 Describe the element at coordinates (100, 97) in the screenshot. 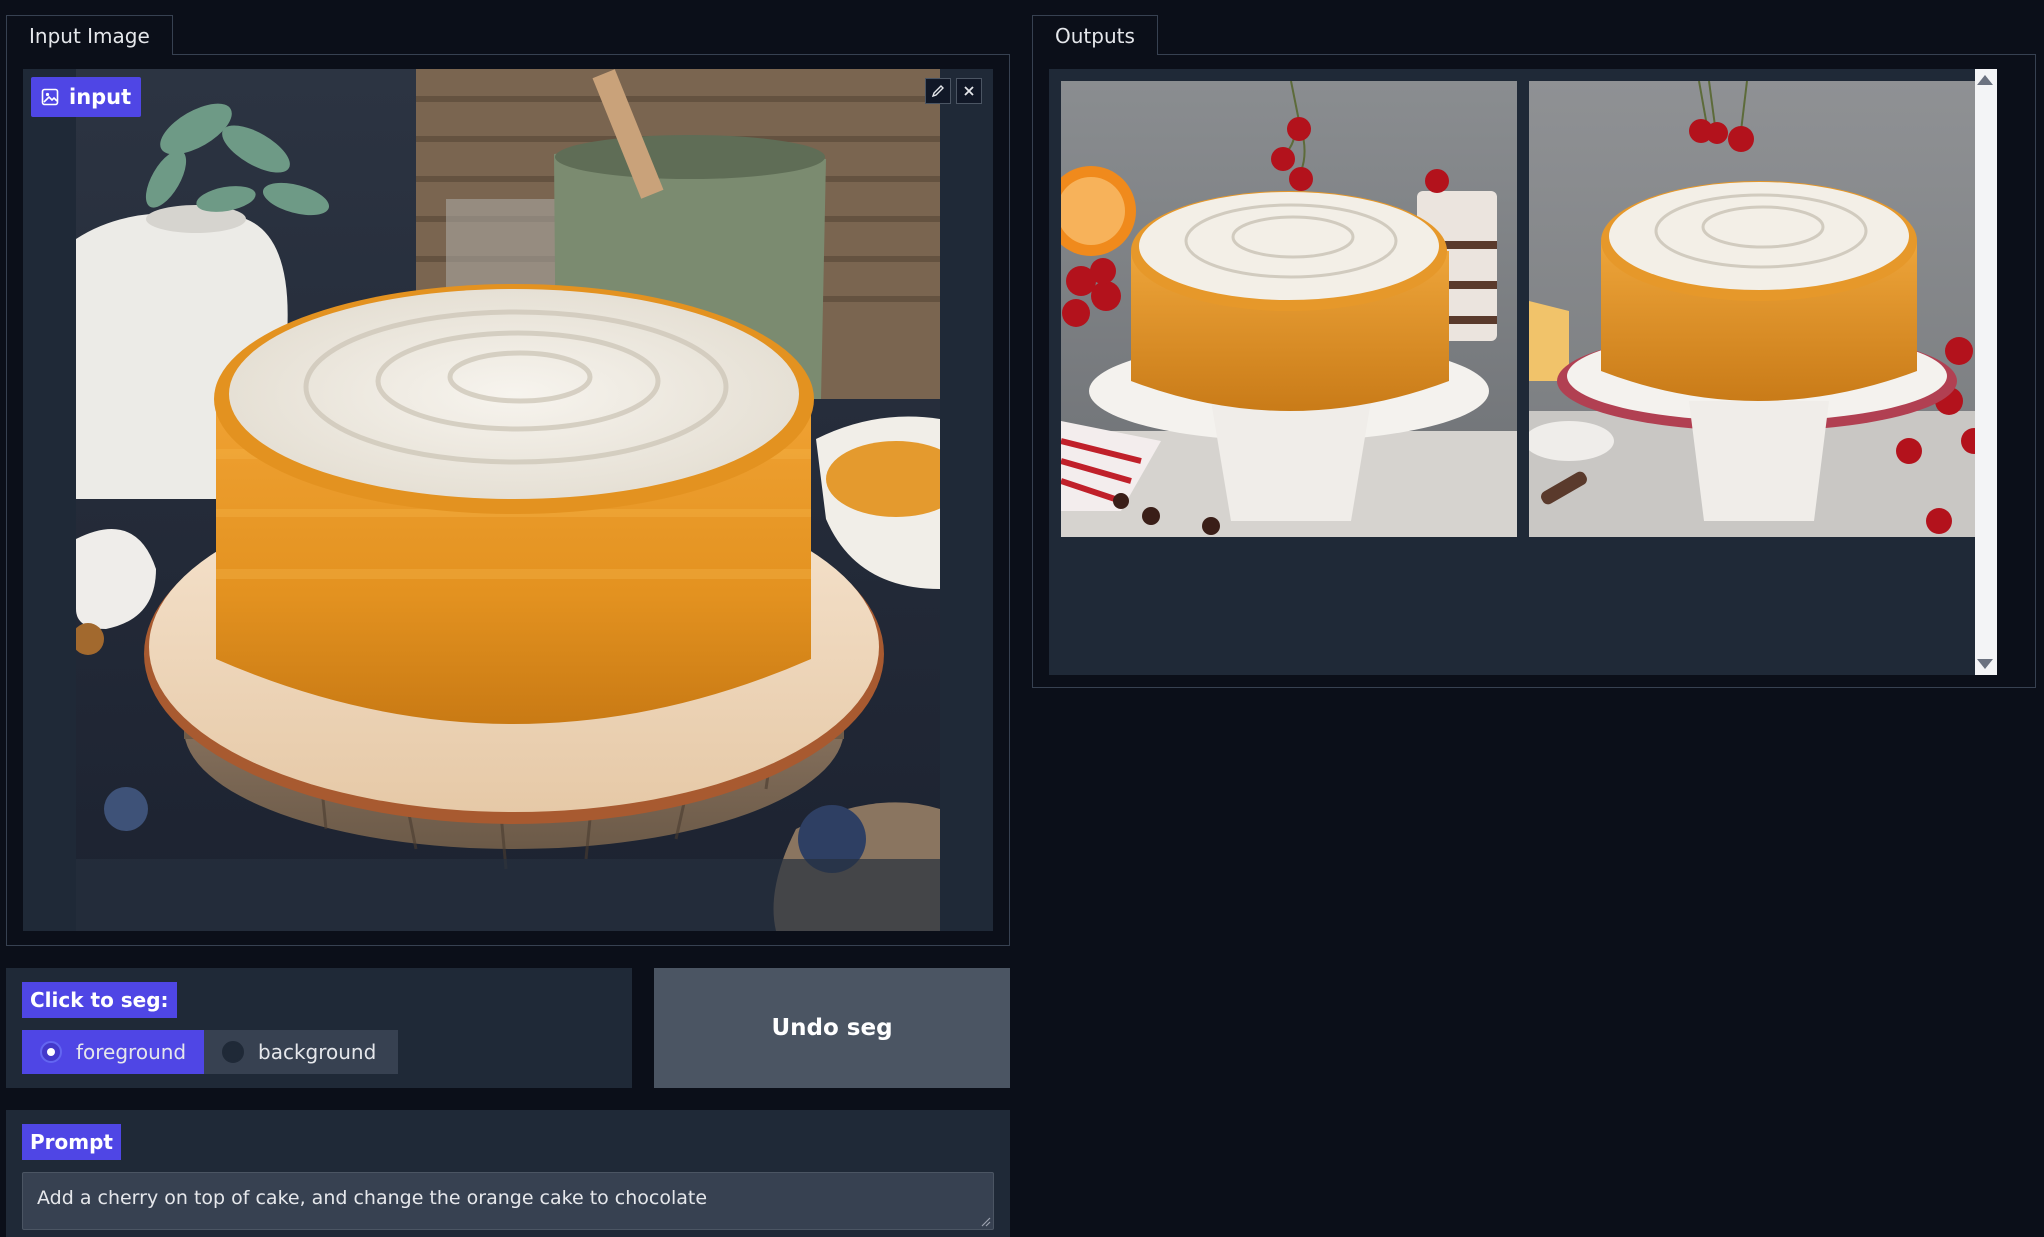

I see `input-image-badge-label: input` at that location.